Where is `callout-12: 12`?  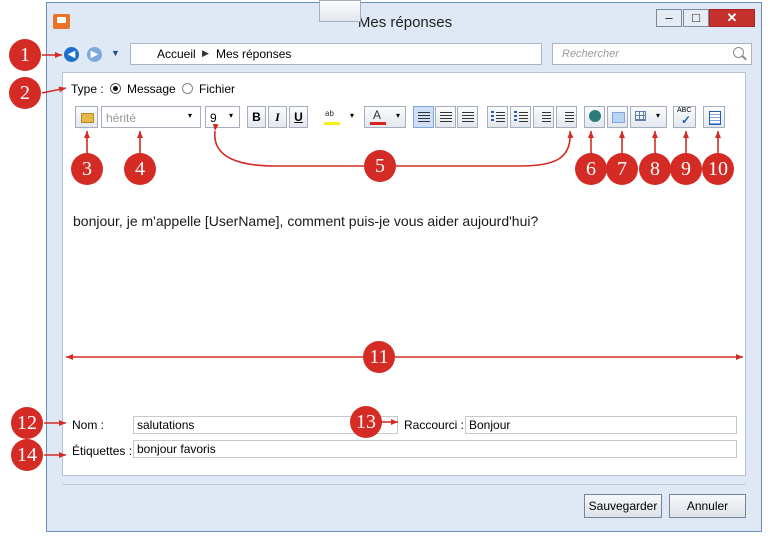
callout-12: 12 is located at coordinates (27, 423).